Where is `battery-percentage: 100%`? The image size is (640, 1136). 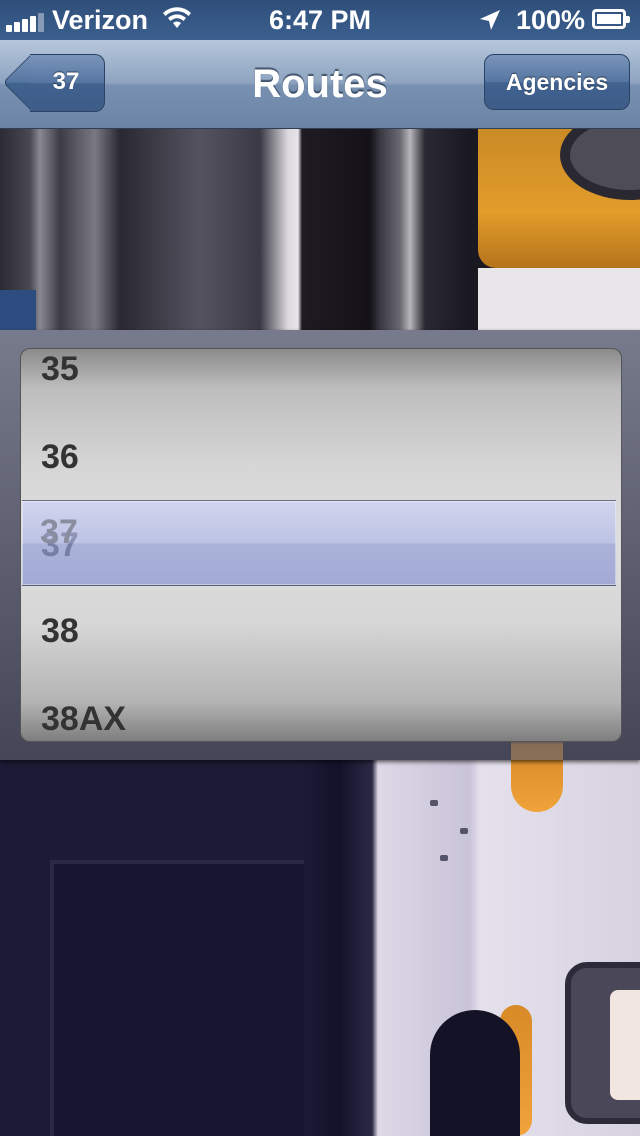
battery-percentage: 100% is located at coordinates (551, 20).